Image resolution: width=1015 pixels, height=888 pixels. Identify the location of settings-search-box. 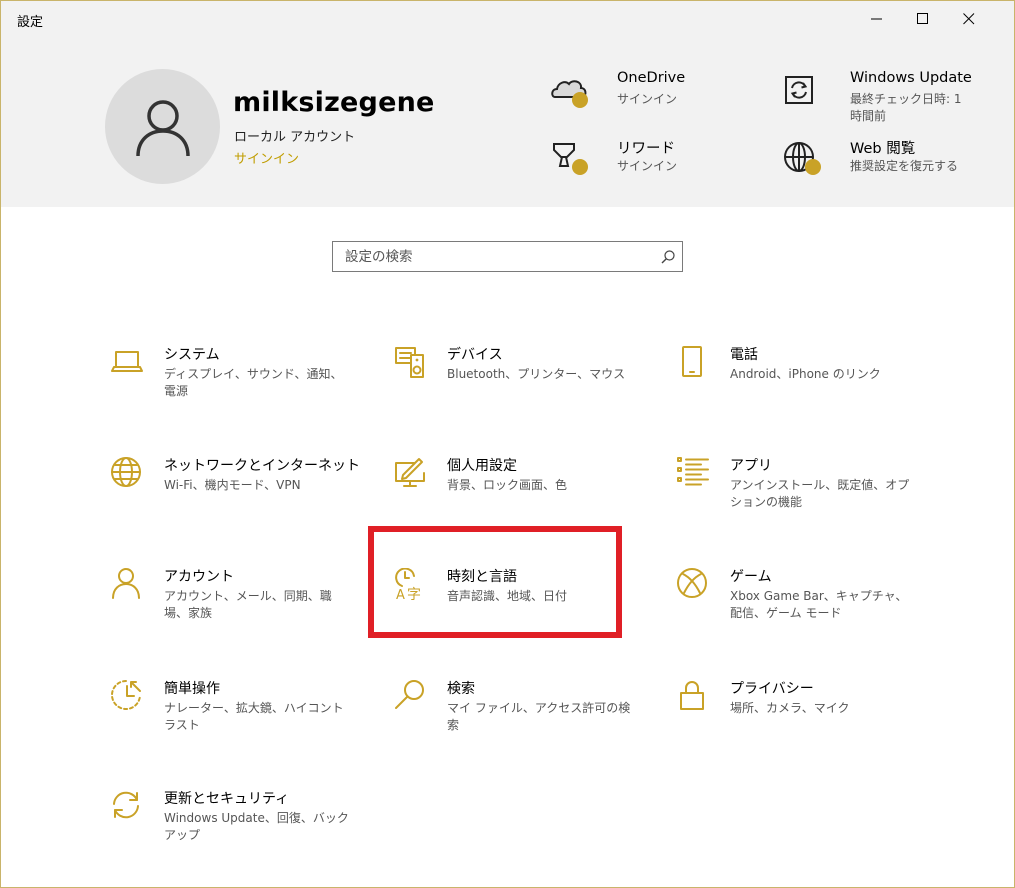
(507, 256).